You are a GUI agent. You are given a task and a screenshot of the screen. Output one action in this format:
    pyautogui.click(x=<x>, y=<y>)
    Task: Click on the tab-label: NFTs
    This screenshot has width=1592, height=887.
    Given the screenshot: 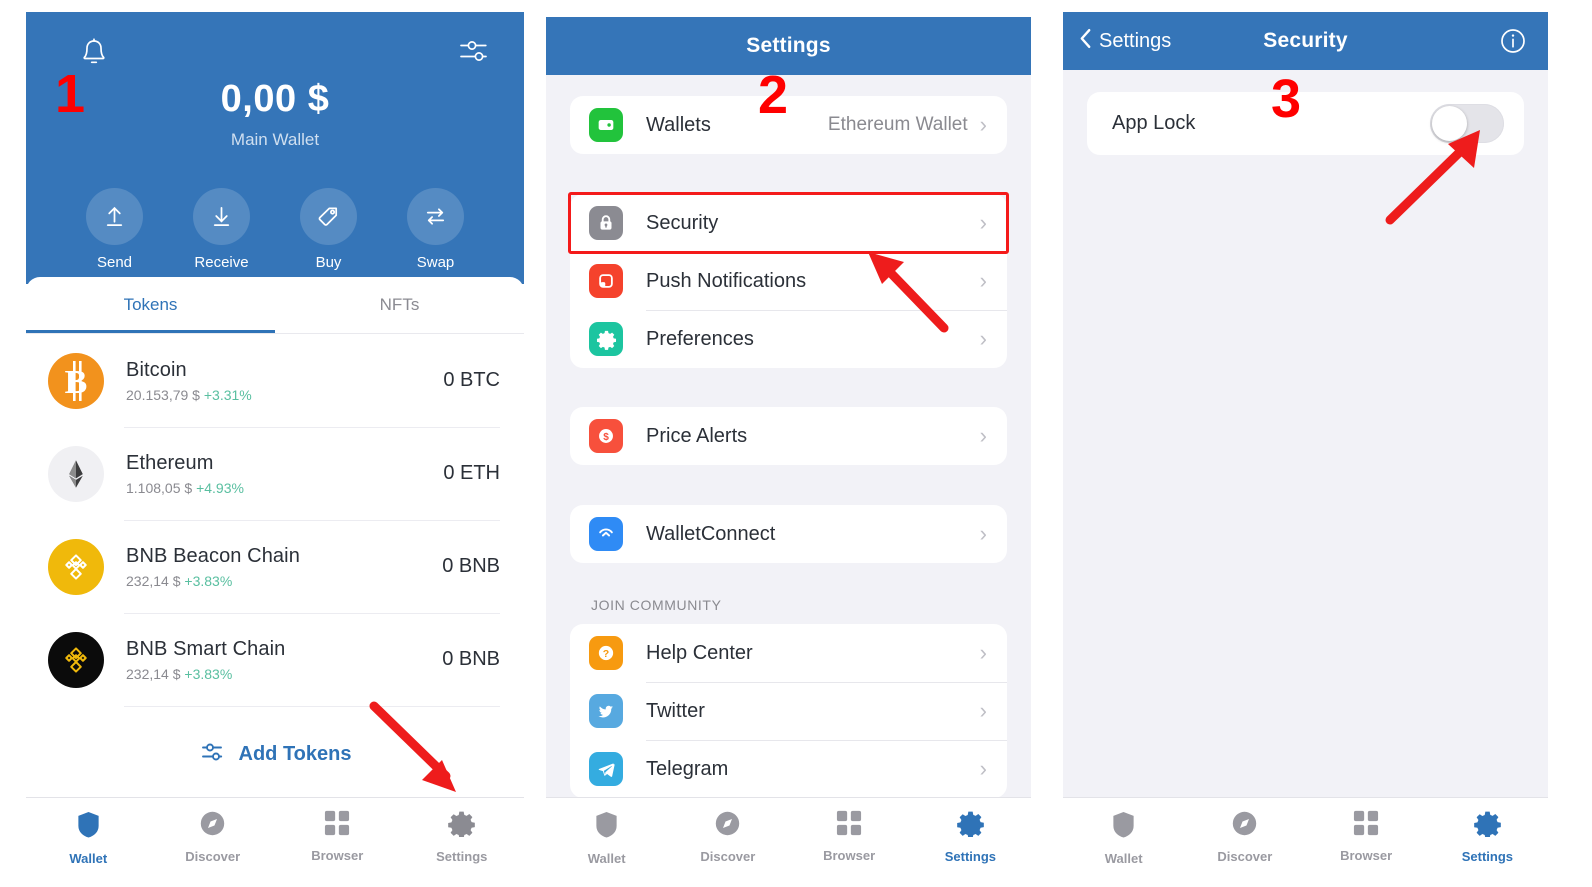 What is the action you would take?
    pyautogui.click(x=399, y=304)
    